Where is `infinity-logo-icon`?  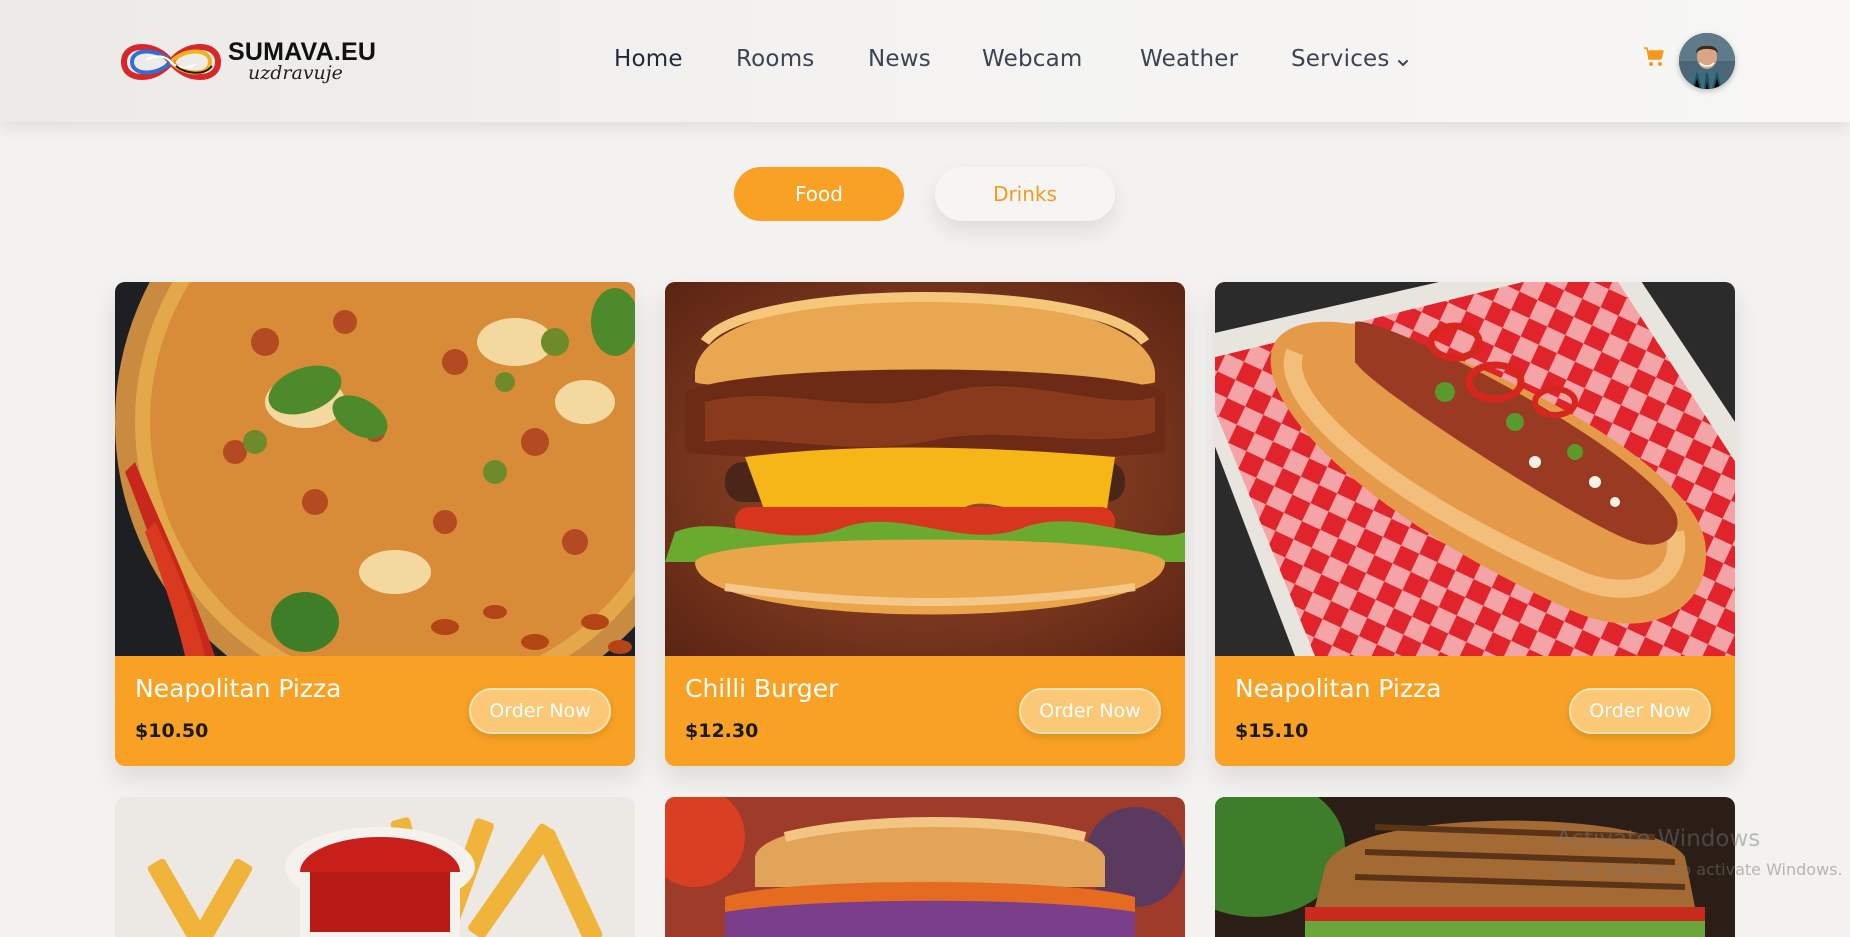 infinity-logo-icon is located at coordinates (171, 62).